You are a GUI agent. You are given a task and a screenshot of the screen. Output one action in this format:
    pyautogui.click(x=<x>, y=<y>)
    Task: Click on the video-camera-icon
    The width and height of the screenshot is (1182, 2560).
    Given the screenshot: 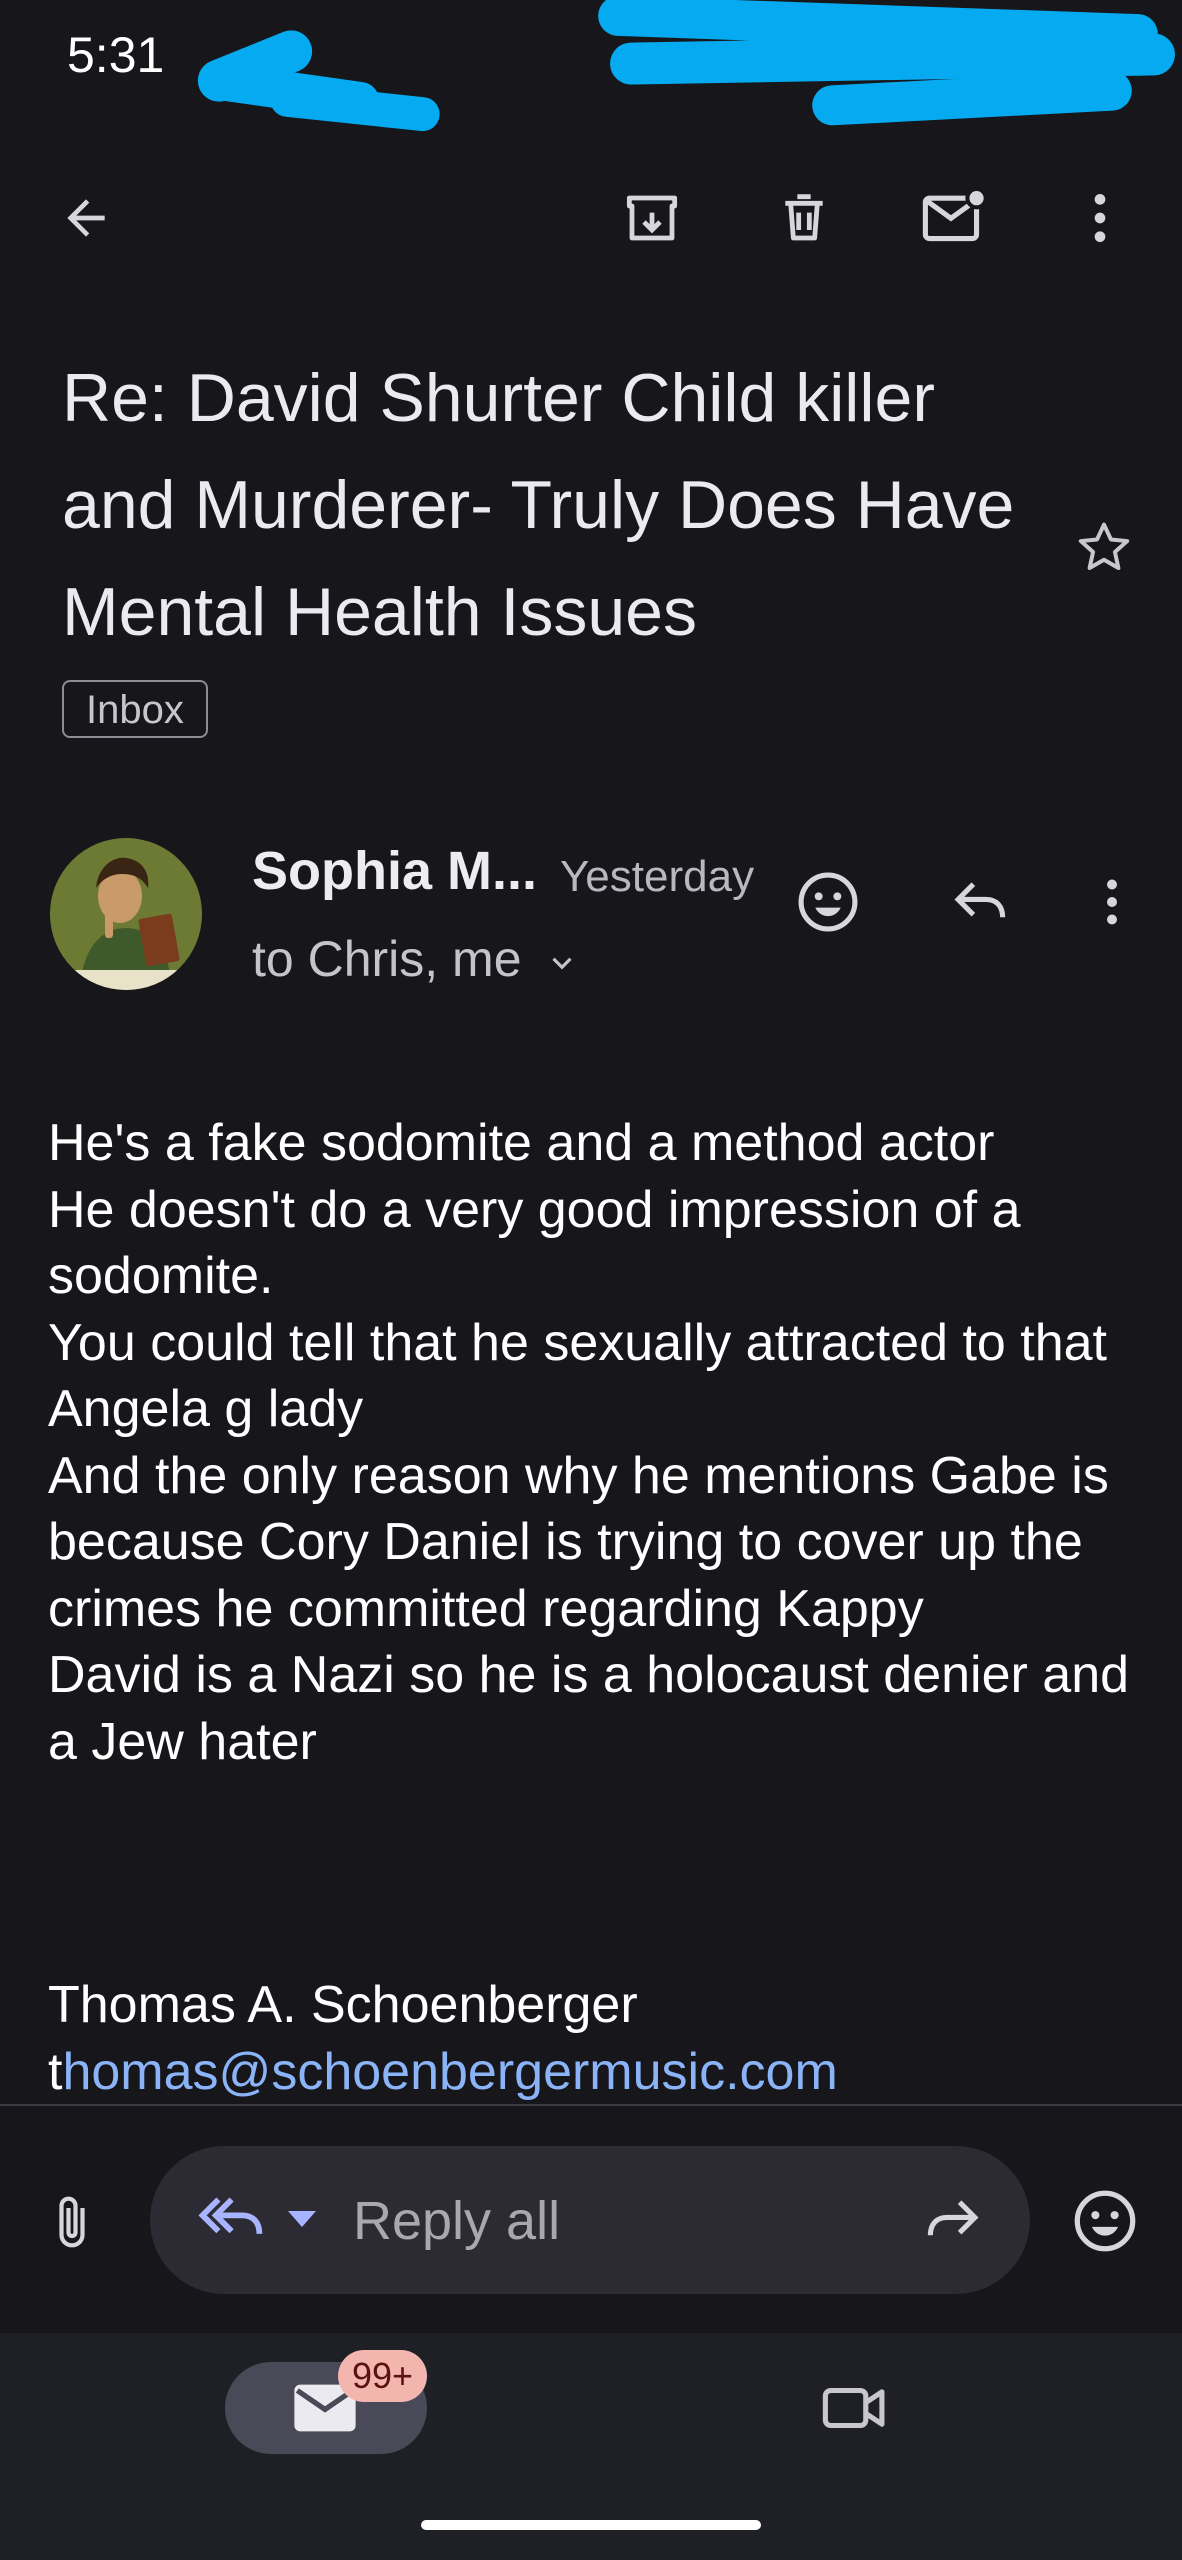 What is the action you would take?
    pyautogui.click(x=855, y=2408)
    